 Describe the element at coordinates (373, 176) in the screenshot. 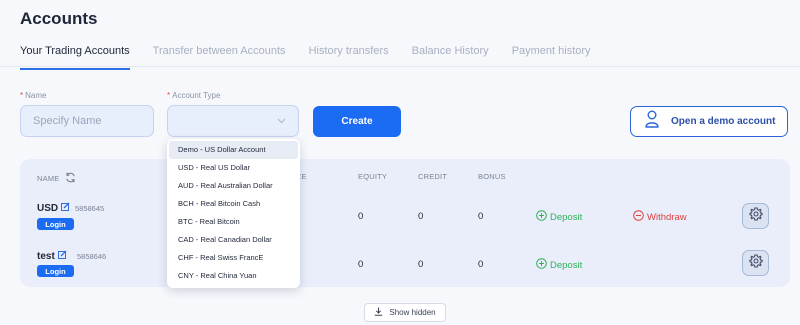

I see `column-header-equity: EQUITY` at that location.